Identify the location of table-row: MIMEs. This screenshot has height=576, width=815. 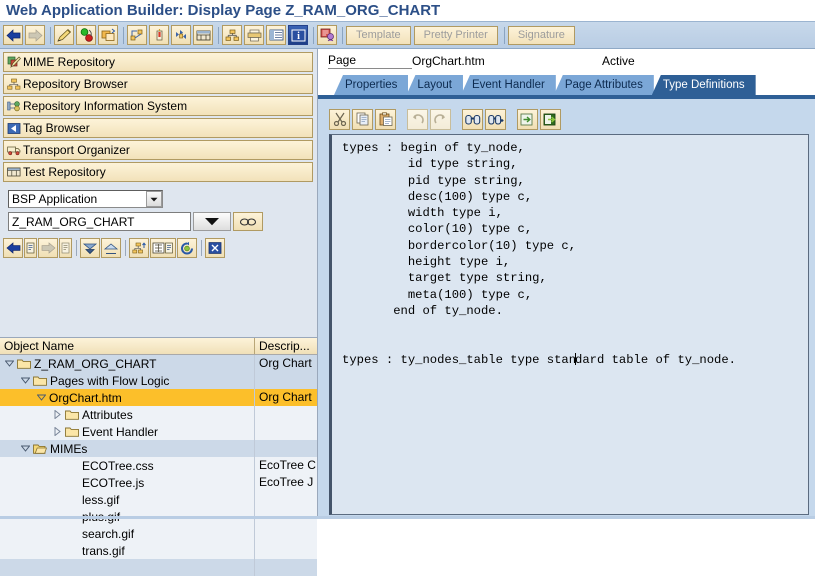
(158, 448).